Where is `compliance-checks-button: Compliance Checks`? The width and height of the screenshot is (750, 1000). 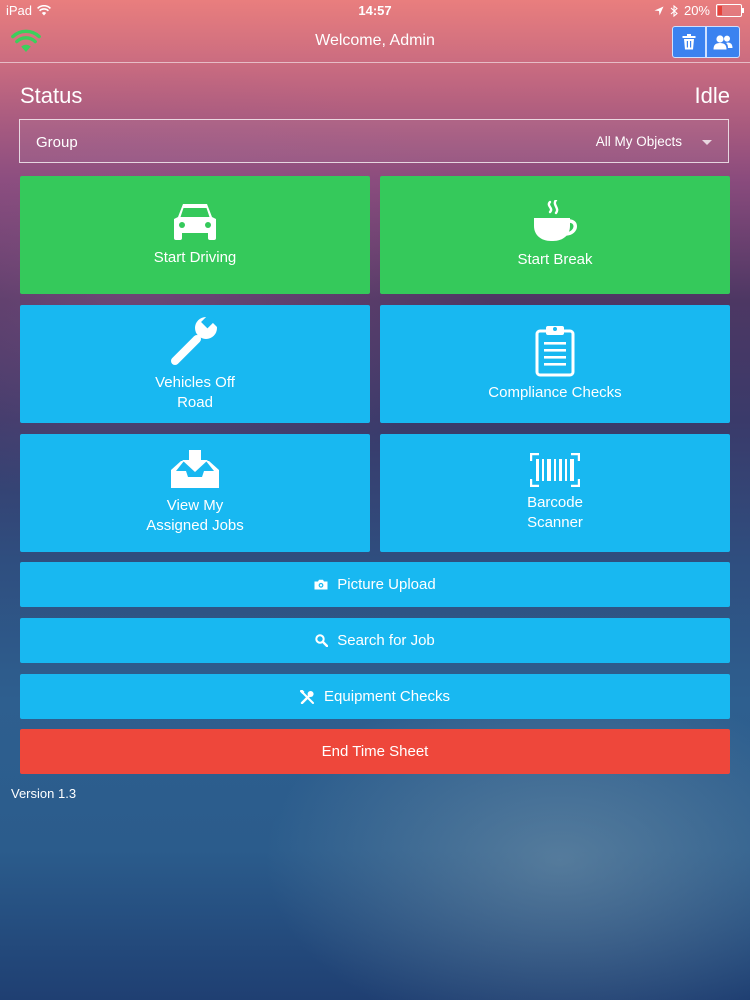
compliance-checks-button: Compliance Checks is located at coordinates (555, 364).